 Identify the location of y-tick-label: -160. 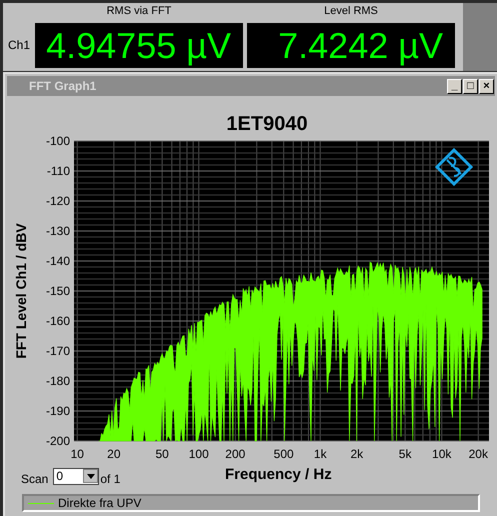
(58, 321).